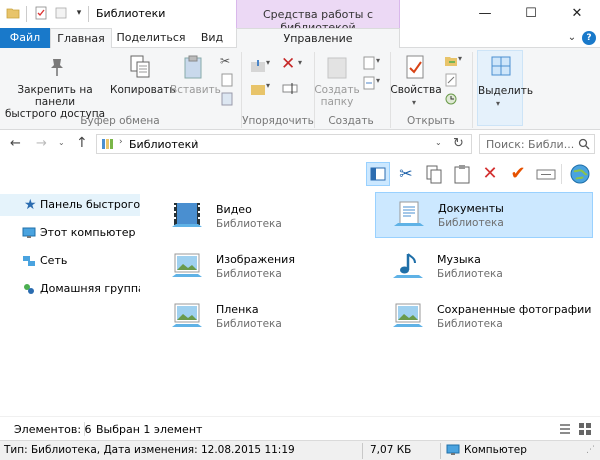 This screenshot has width=600, height=460. What do you see at coordinates (337, 68) in the screenshot?
I see `new-folder-big-icon` at bounding box center [337, 68].